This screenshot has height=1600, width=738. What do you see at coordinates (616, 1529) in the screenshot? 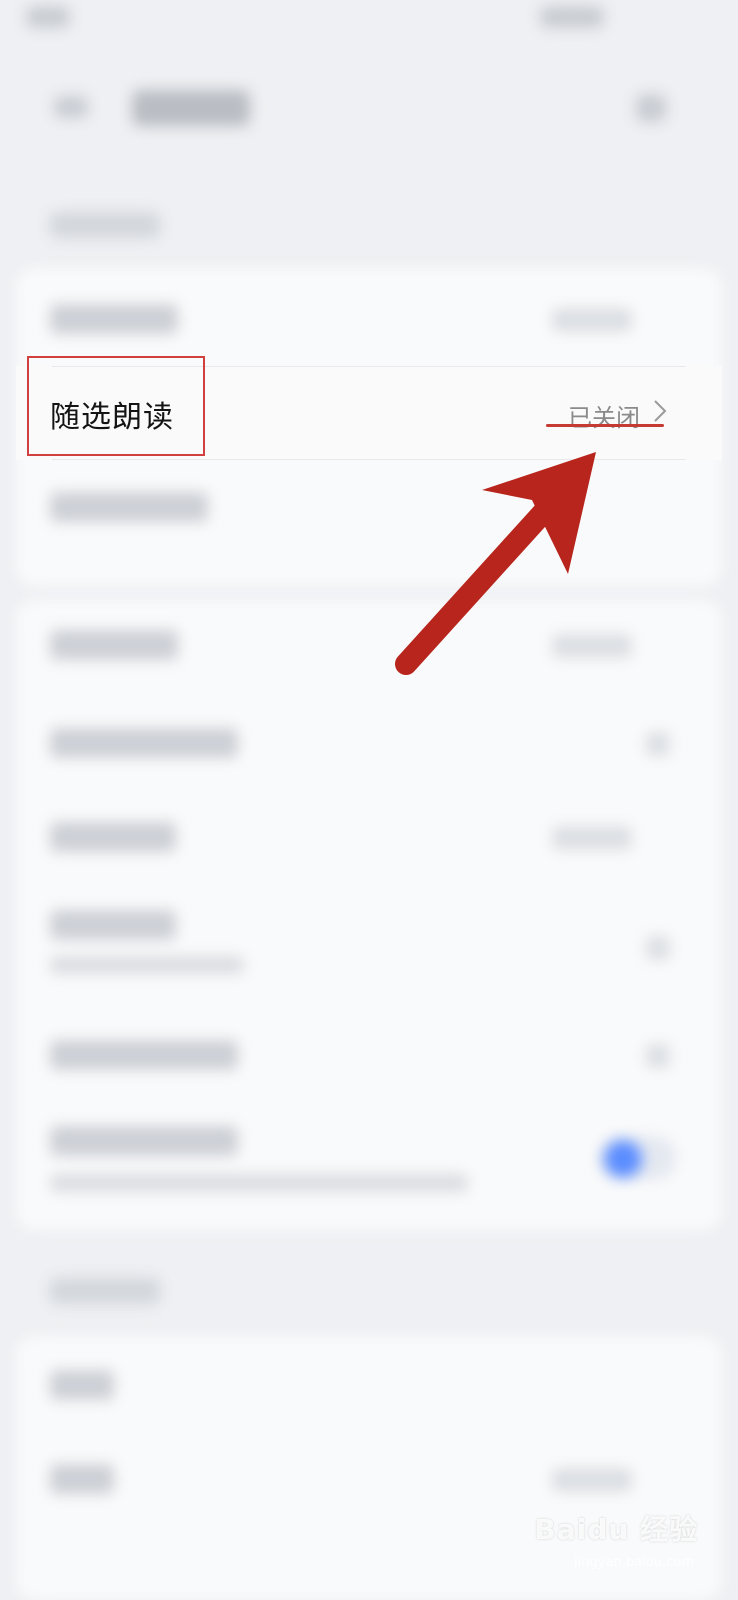
I see `watermark-logo: Baidu 经验` at bounding box center [616, 1529].